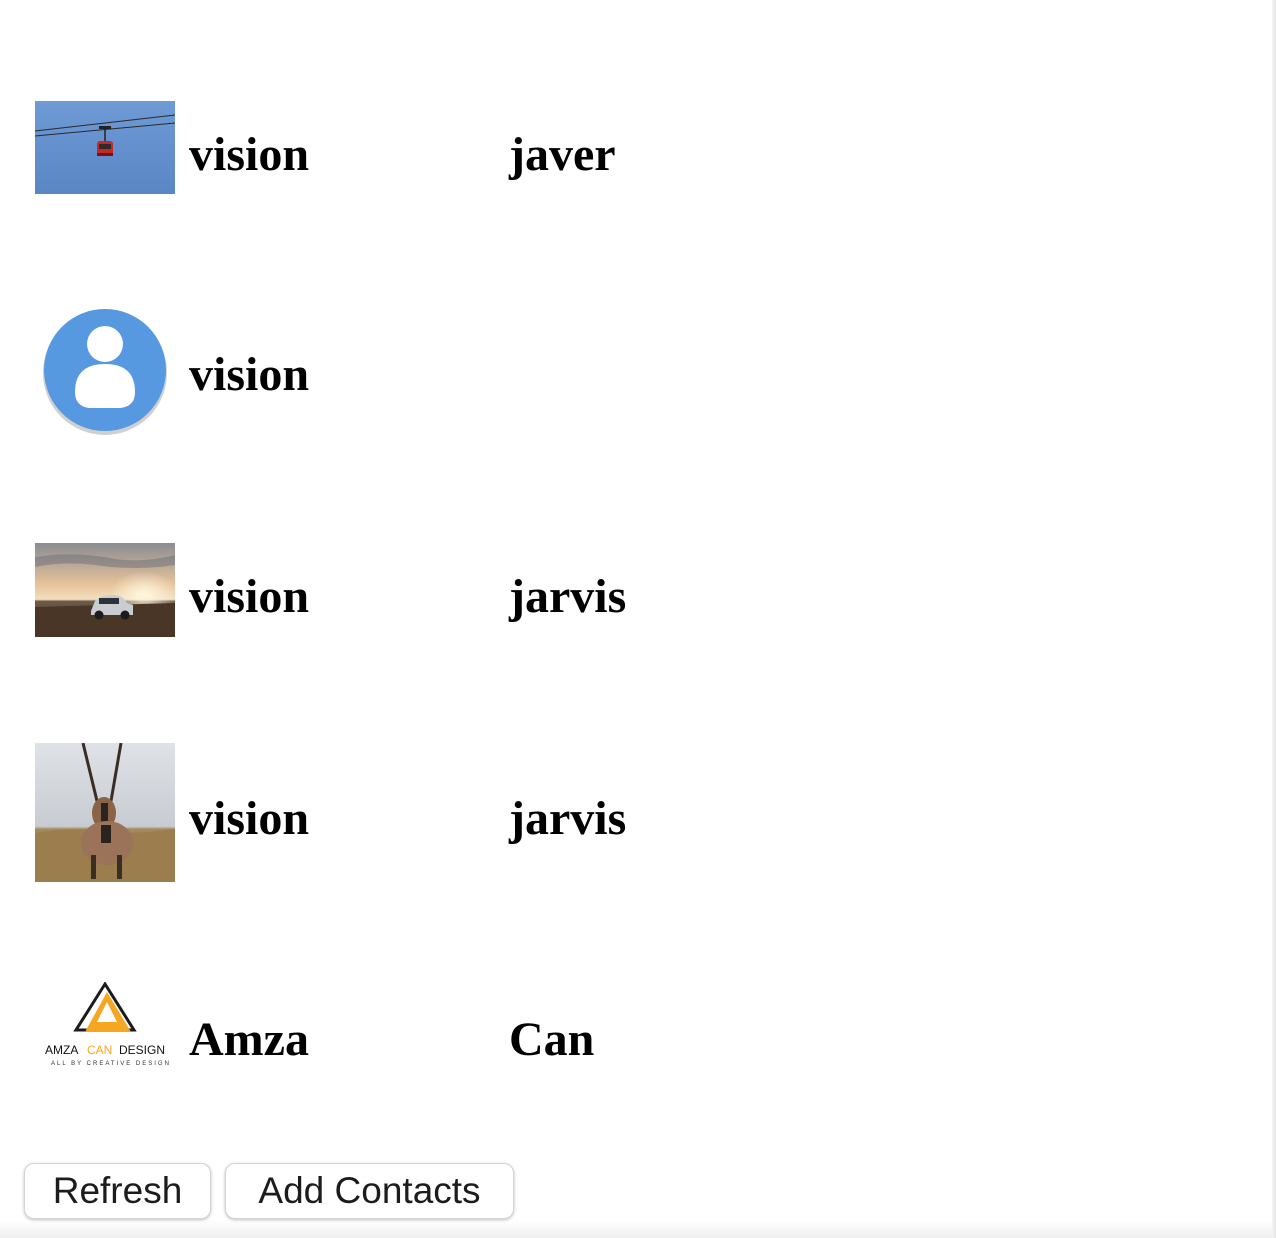 This screenshot has width=1276, height=1238. Describe the element at coordinates (142, 1050) in the screenshot. I see `logo-text-right: DESIGN` at that location.